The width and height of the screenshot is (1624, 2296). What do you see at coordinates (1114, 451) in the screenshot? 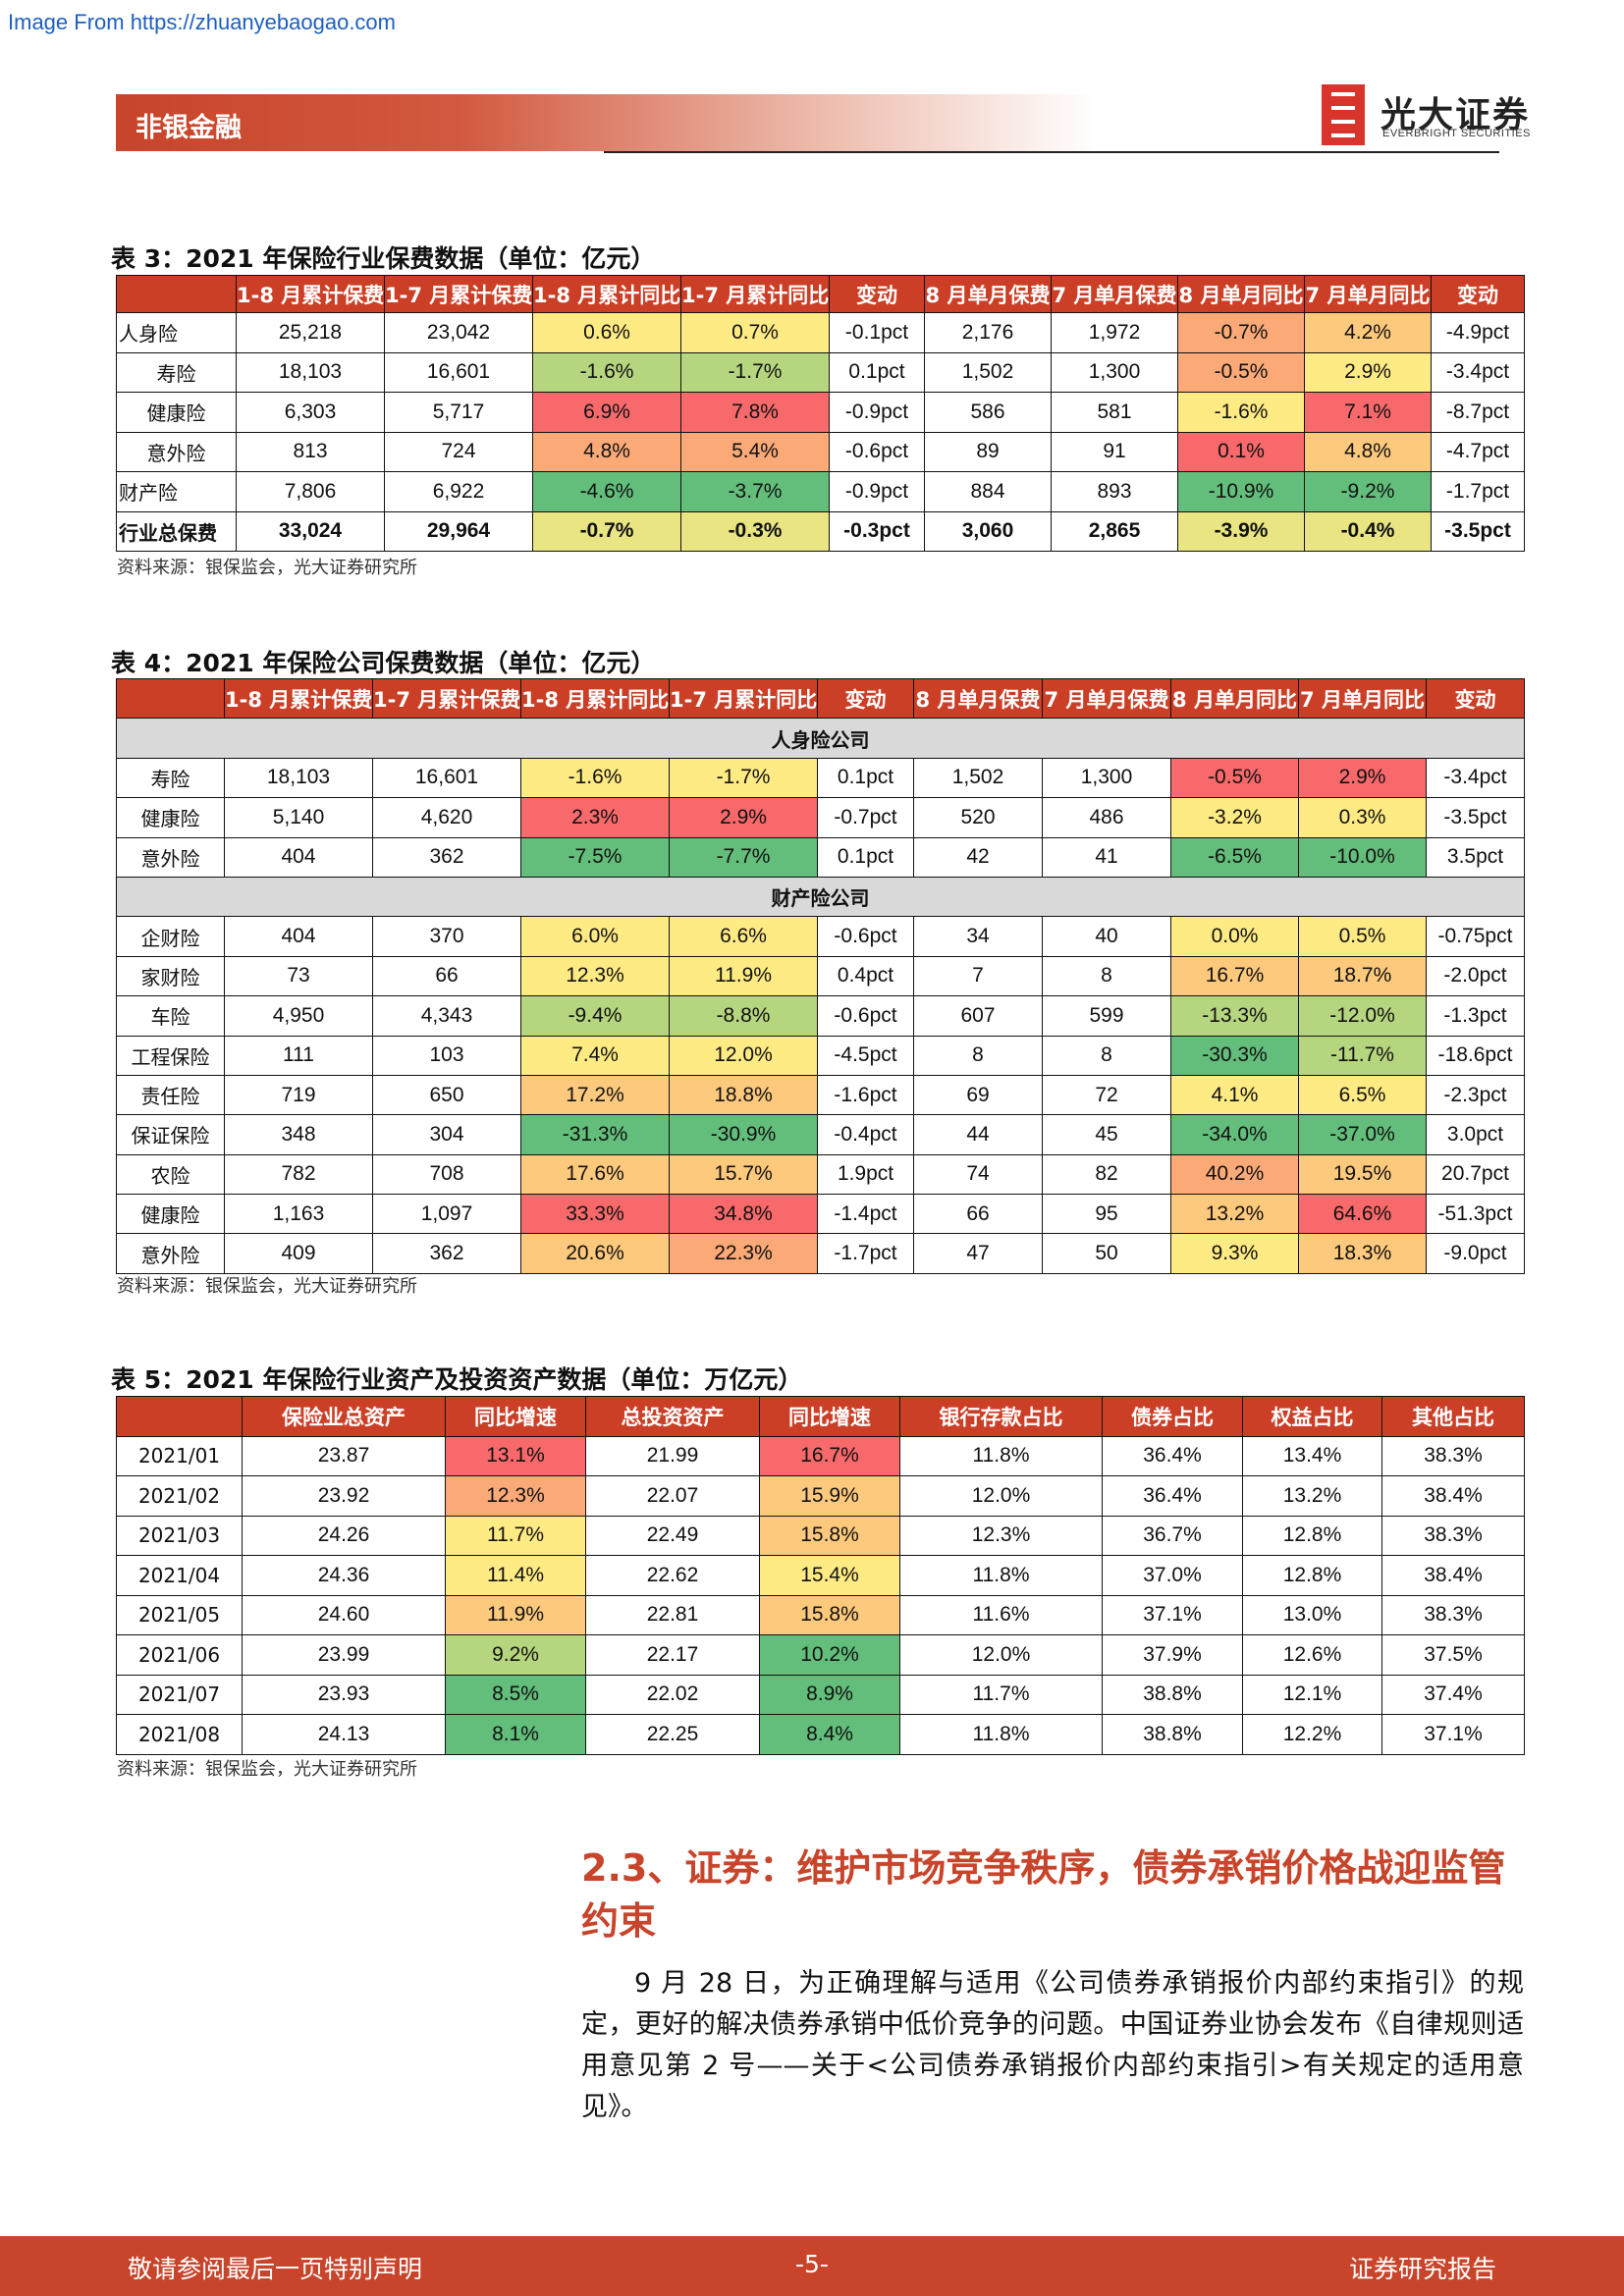
I see `table3-cell: 91` at bounding box center [1114, 451].